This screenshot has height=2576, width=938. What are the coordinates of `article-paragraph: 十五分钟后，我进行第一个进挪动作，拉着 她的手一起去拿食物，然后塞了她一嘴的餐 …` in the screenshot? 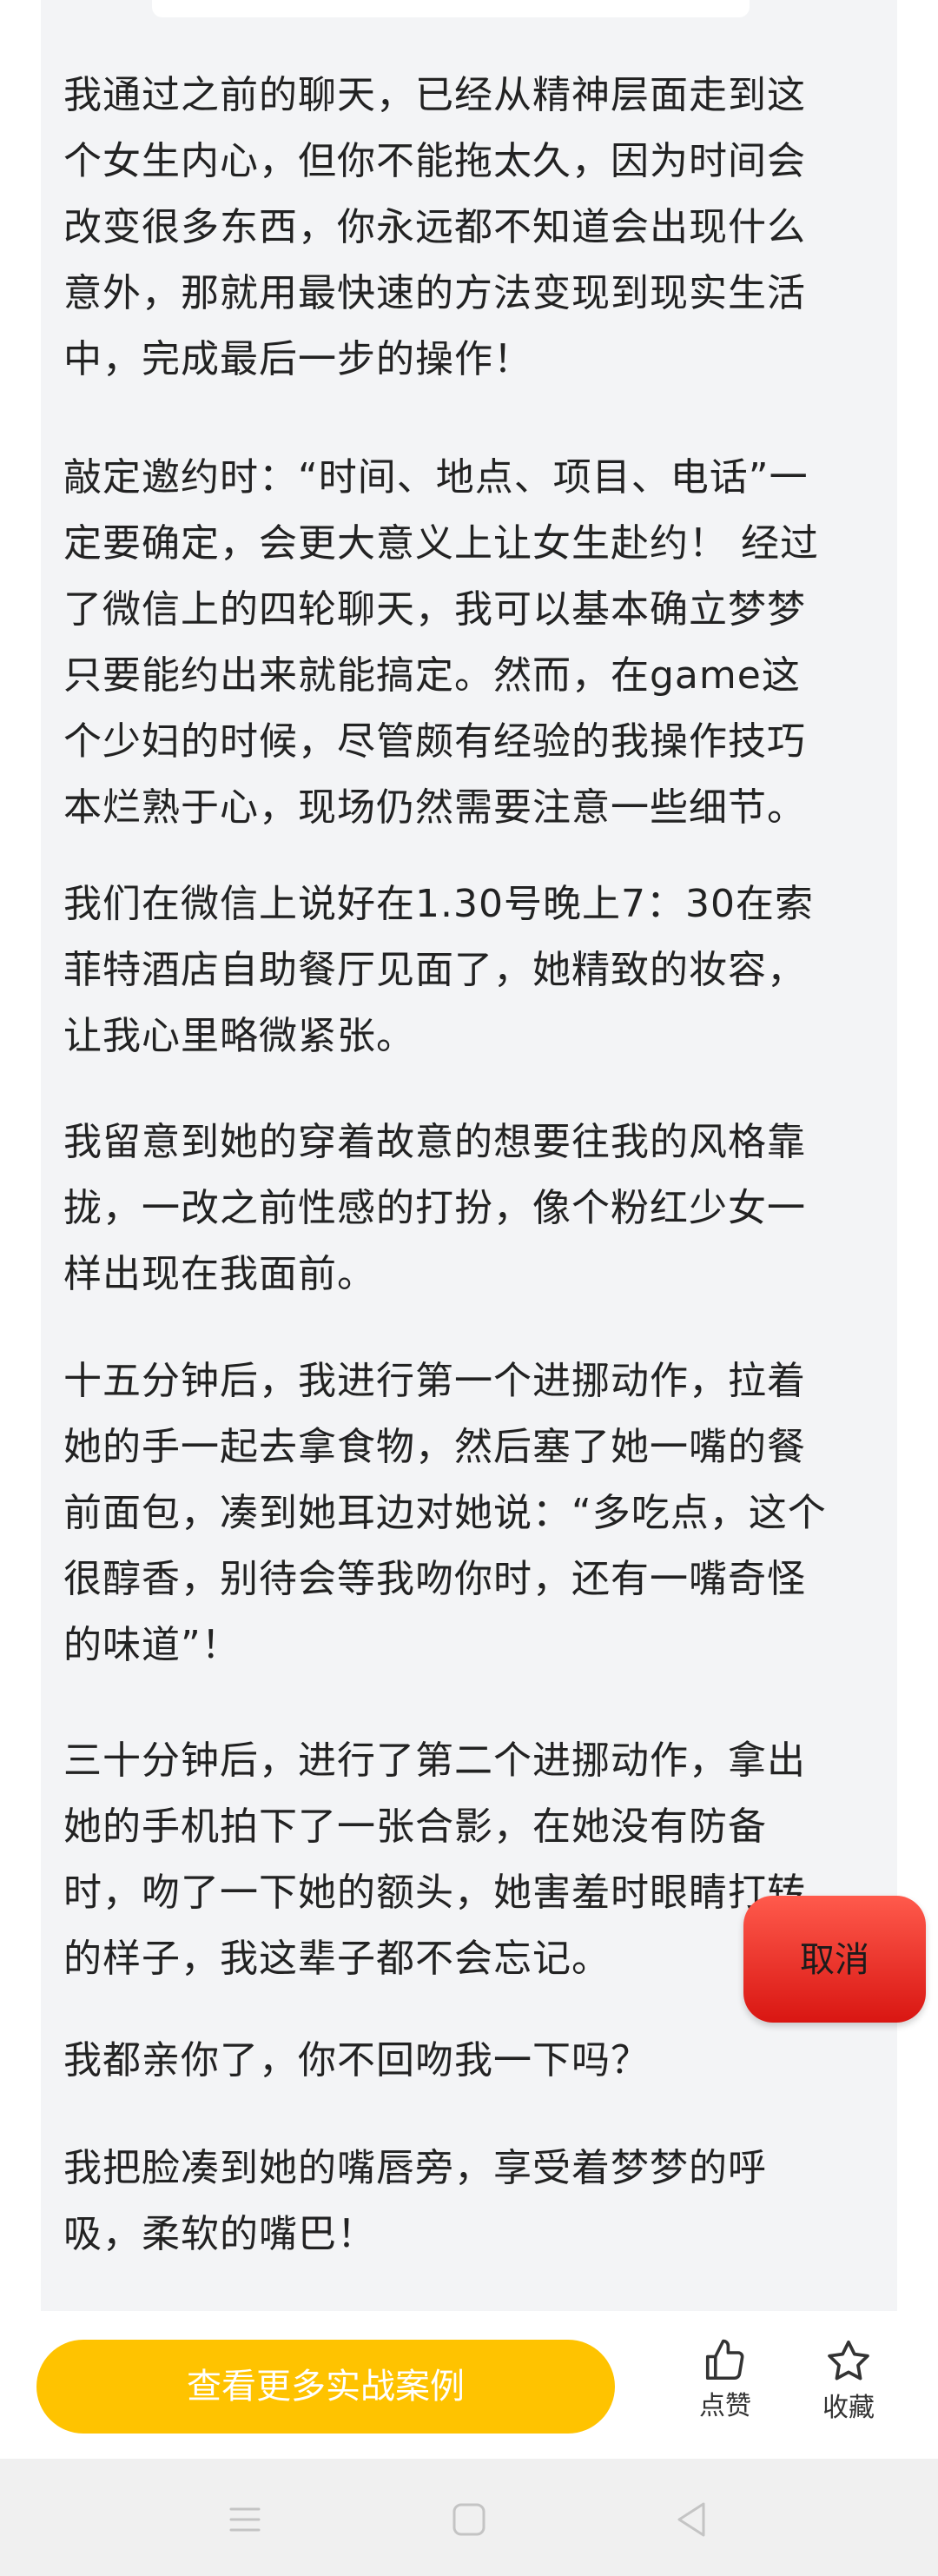 It's located at (445, 1513).